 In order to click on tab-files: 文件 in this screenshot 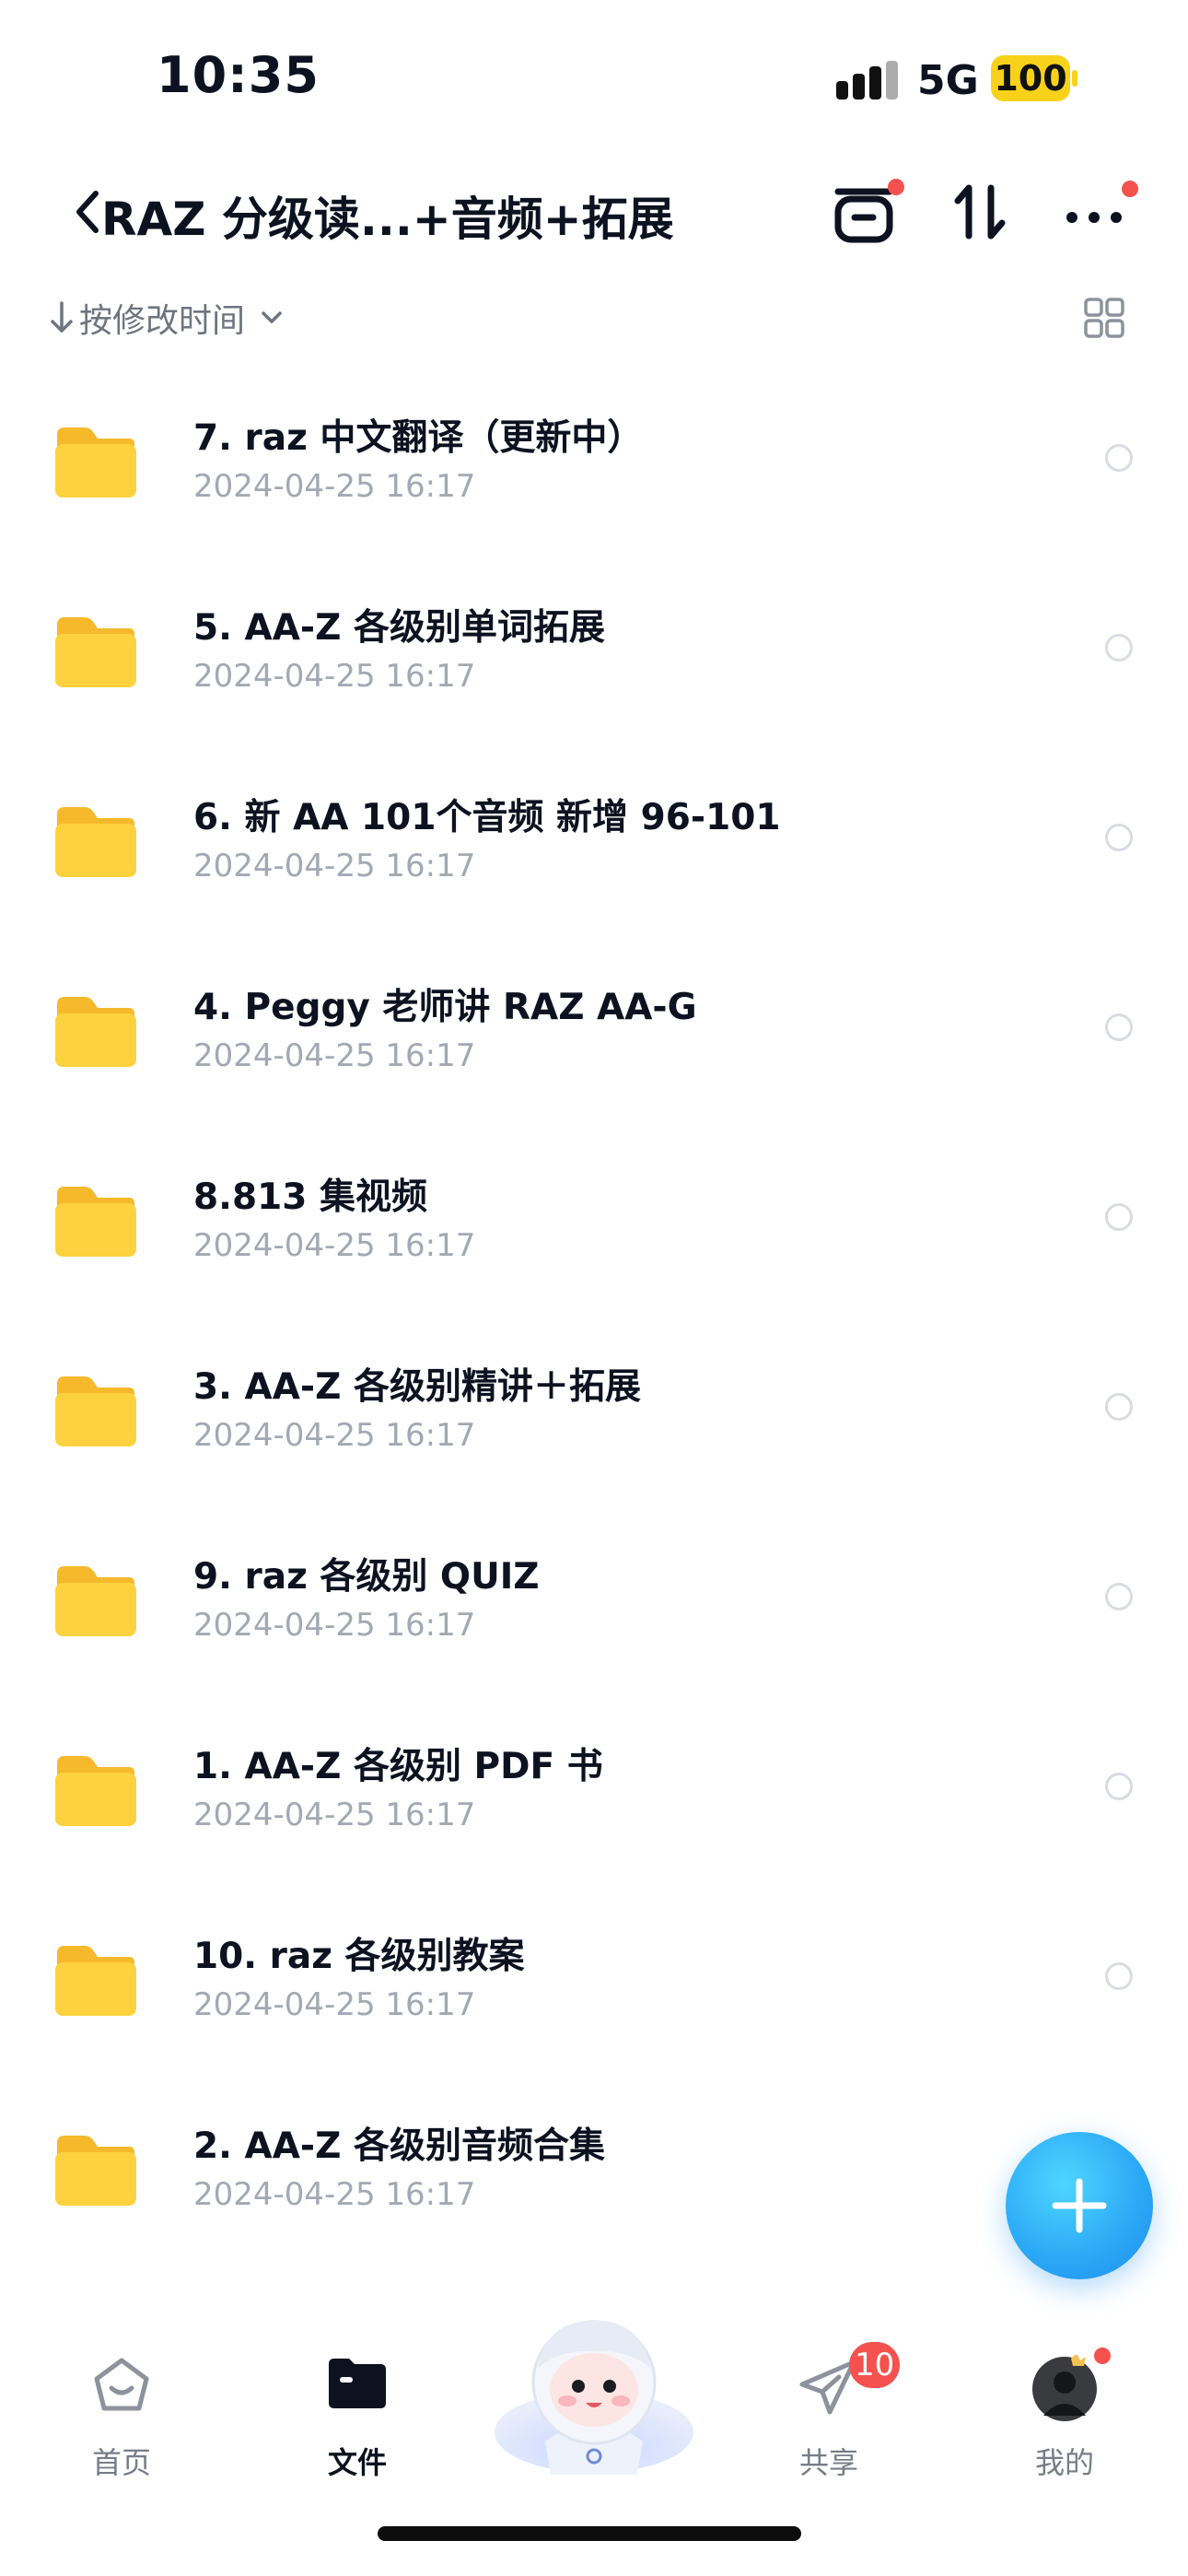, I will do `click(357, 2378)`.